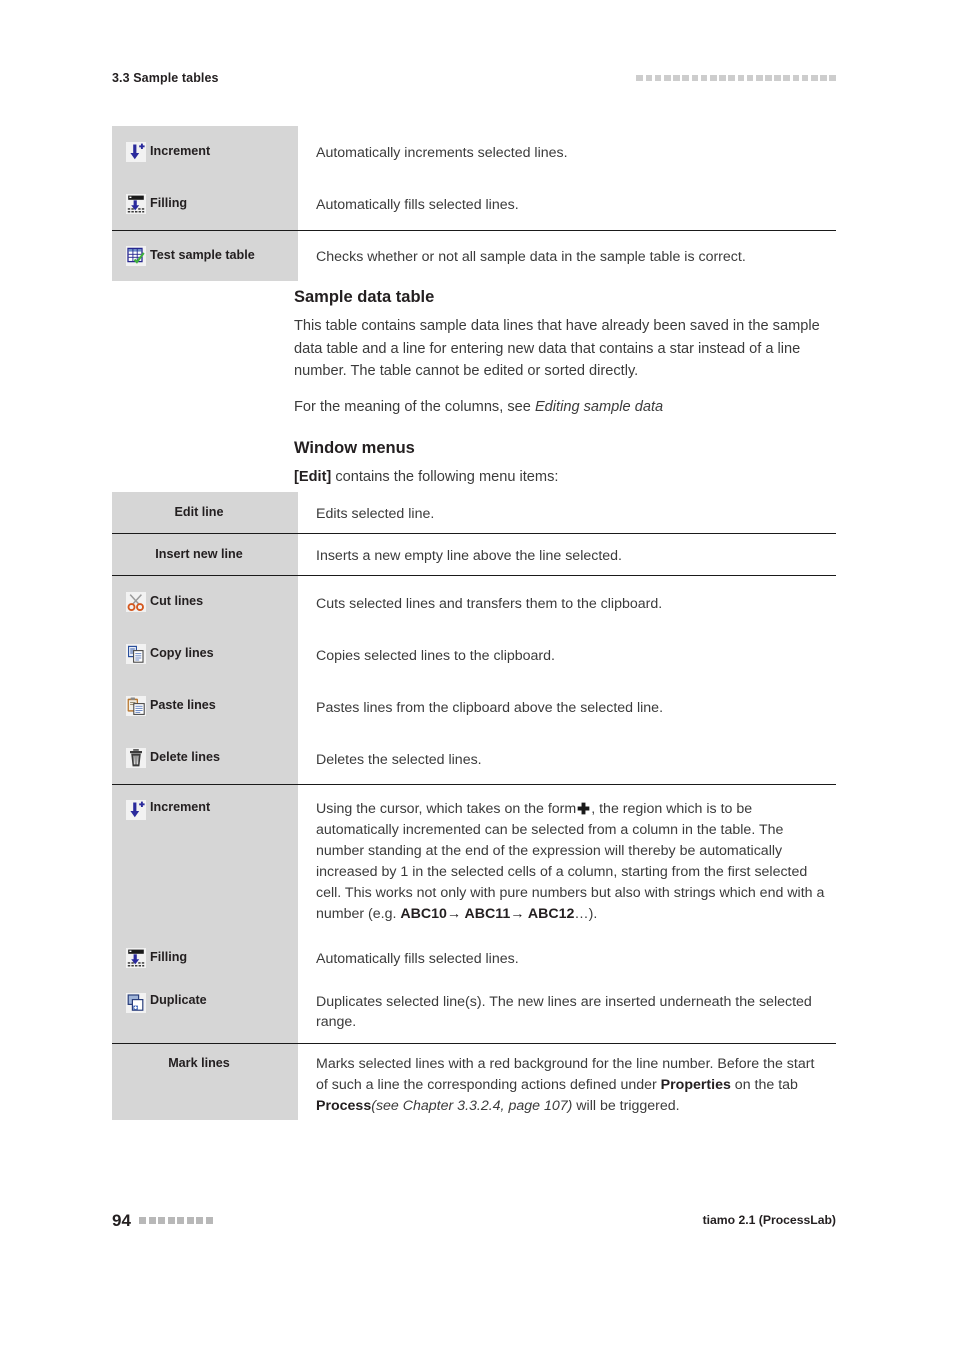  Describe the element at coordinates (442, 153) in the screenshot. I see `row-description: Automatically increments selected lines.` at that location.